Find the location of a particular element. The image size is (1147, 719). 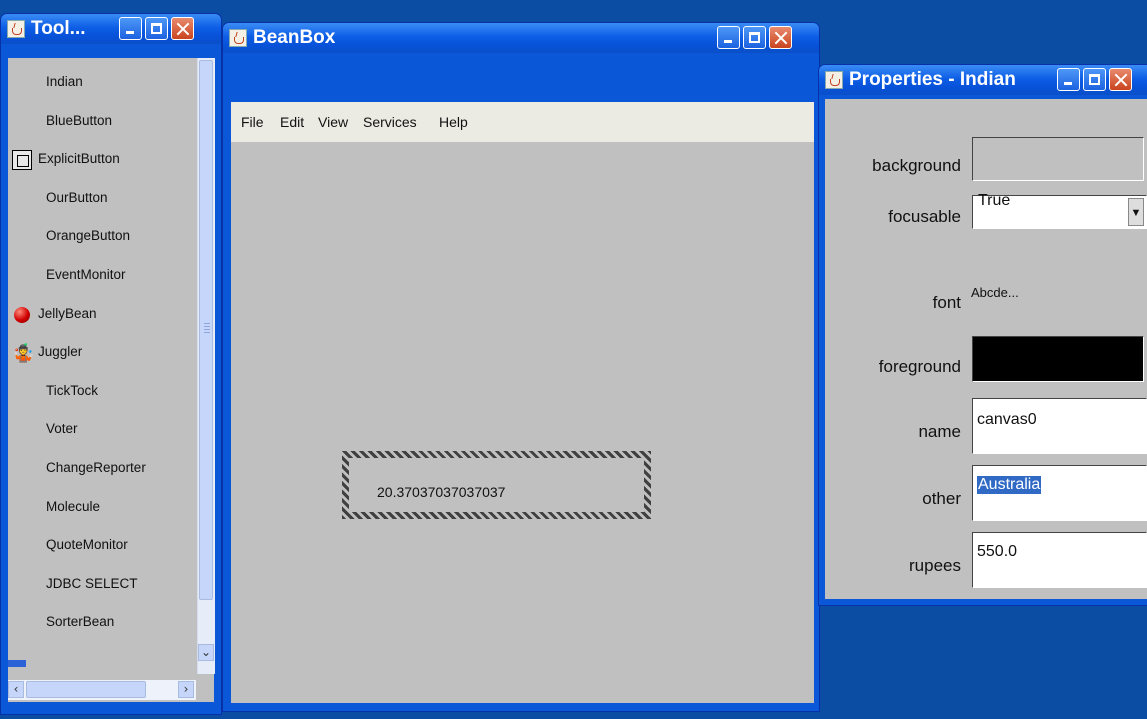

beanbox-menubar: File Edit View Services Help is located at coordinates (522, 122).